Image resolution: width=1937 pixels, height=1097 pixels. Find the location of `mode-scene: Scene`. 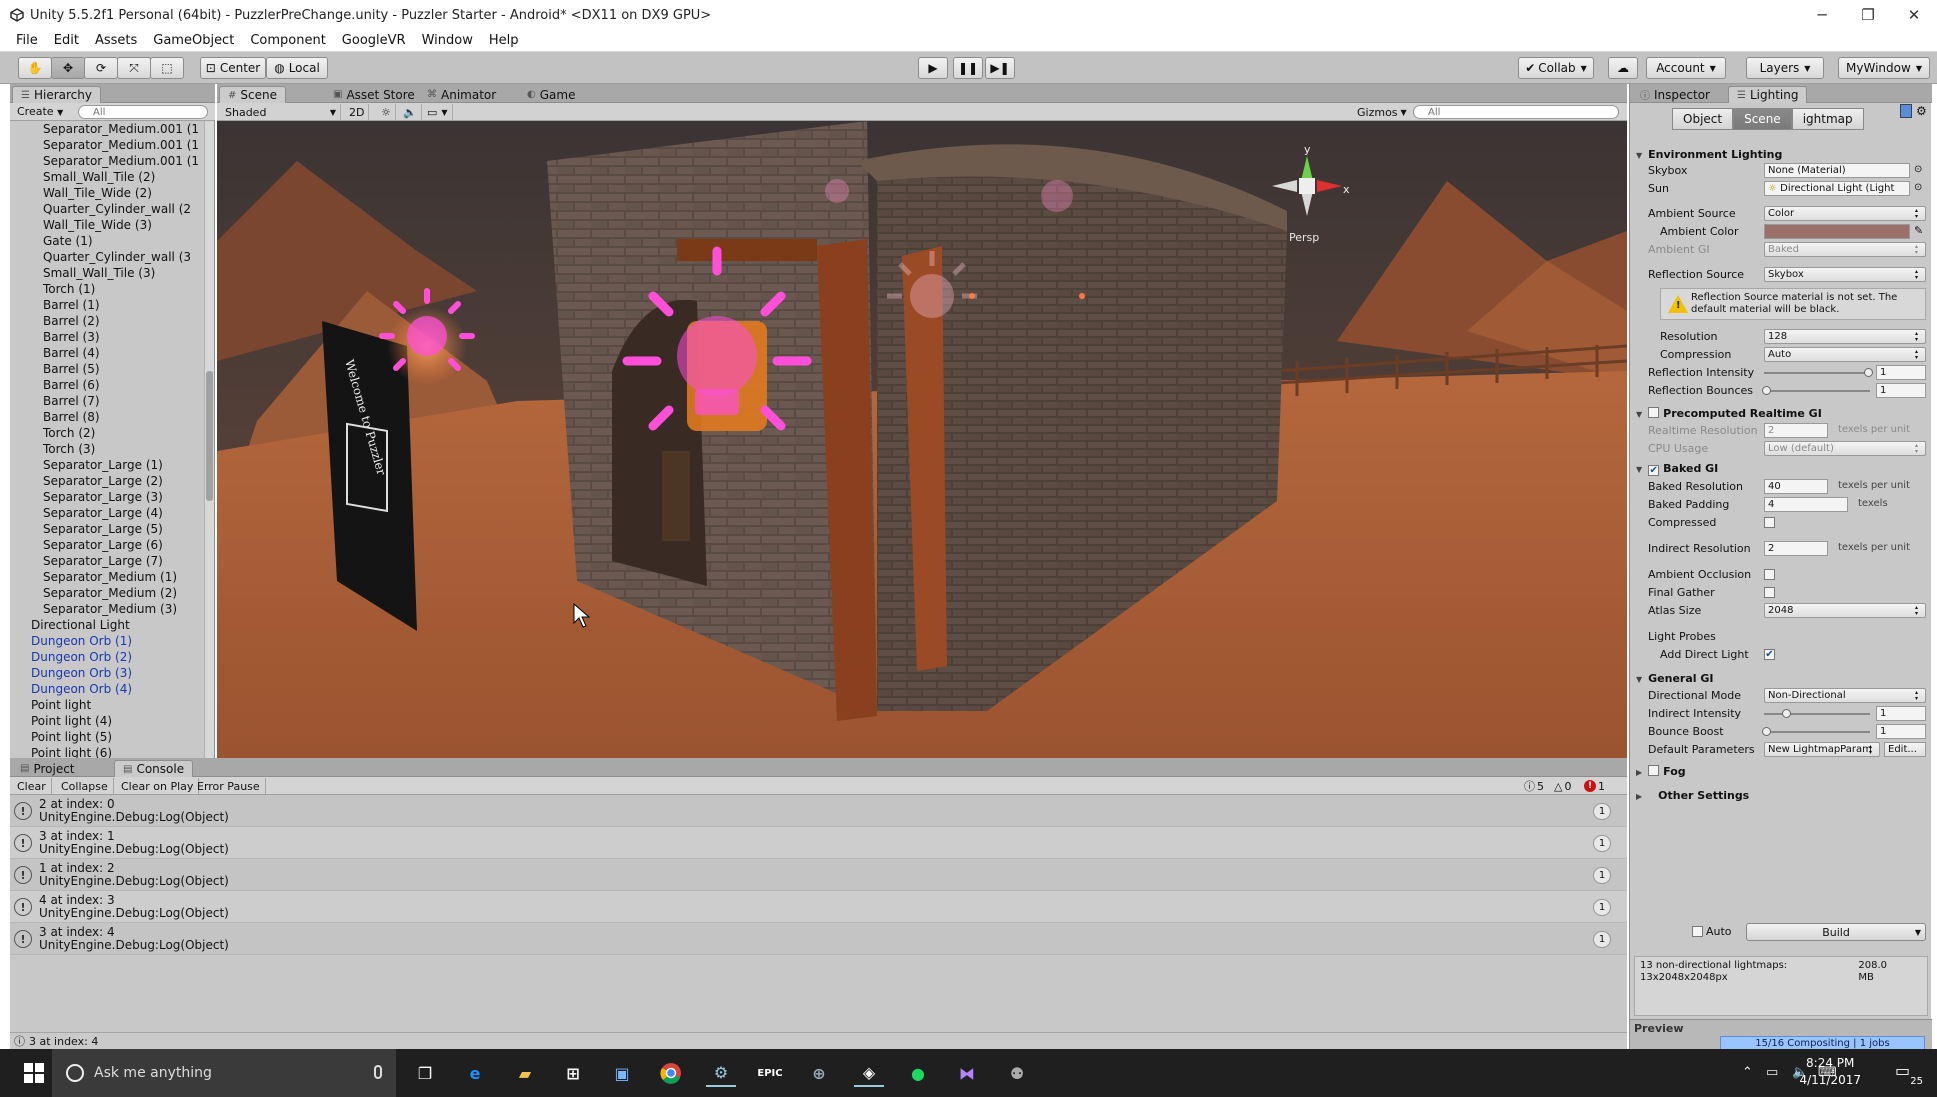

mode-scene: Scene is located at coordinates (1762, 119).